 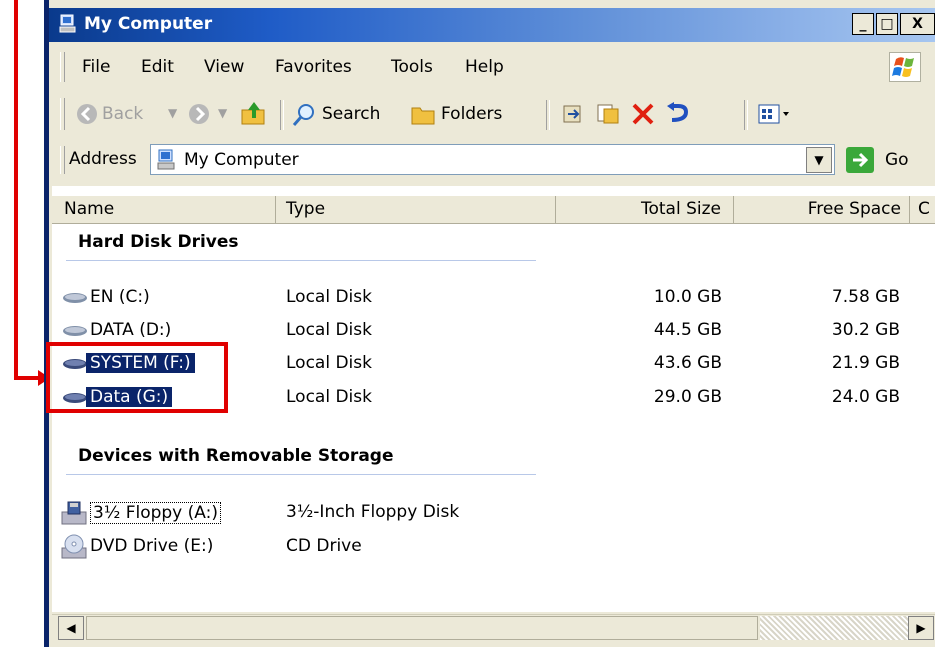 I want to click on menu-help: Help, so click(x=484, y=67).